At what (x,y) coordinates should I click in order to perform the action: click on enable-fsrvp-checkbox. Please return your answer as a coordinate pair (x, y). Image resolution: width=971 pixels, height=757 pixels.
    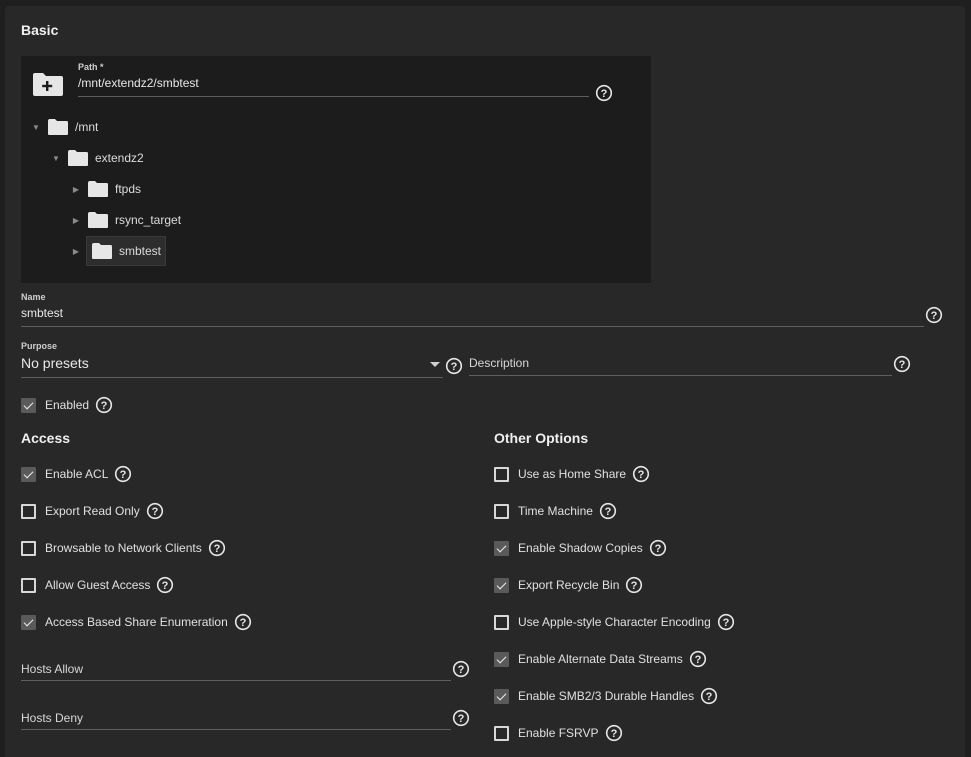
    Looking at the image, I should click on (501, 733).